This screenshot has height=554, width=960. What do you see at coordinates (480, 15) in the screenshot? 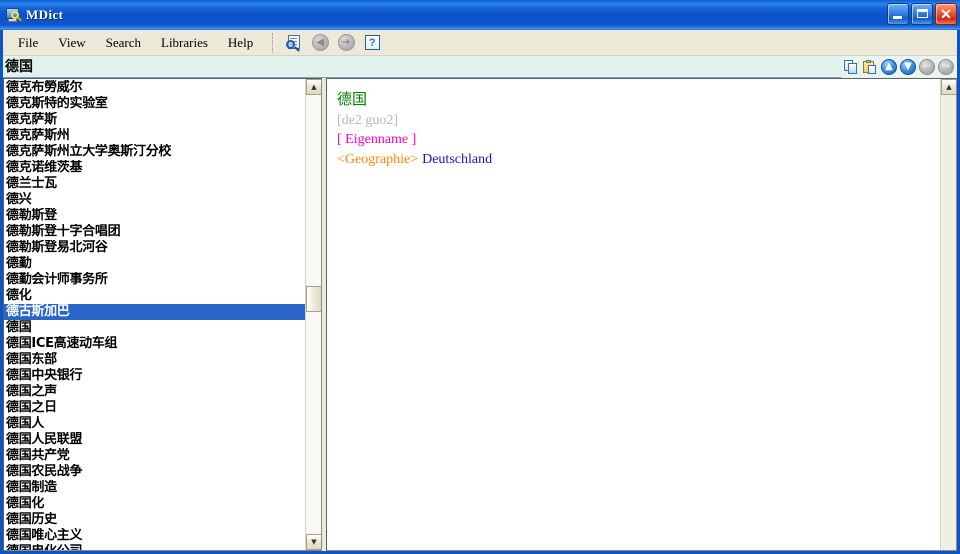
I see `title-bar: MDict ✕` at bounding box center [480, 15].